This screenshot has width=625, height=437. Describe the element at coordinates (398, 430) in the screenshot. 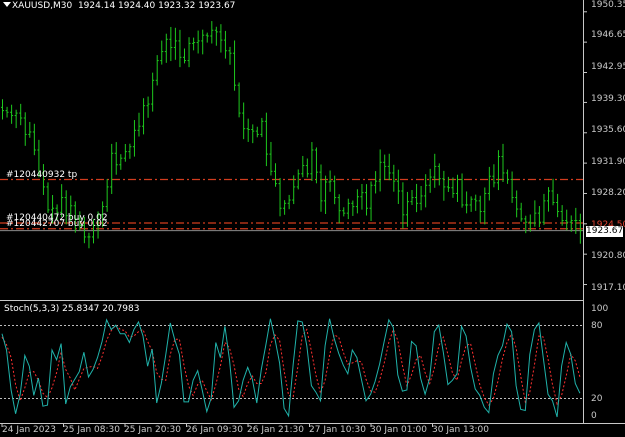

I see `time-label: 30 Jan 01:00` at that location.